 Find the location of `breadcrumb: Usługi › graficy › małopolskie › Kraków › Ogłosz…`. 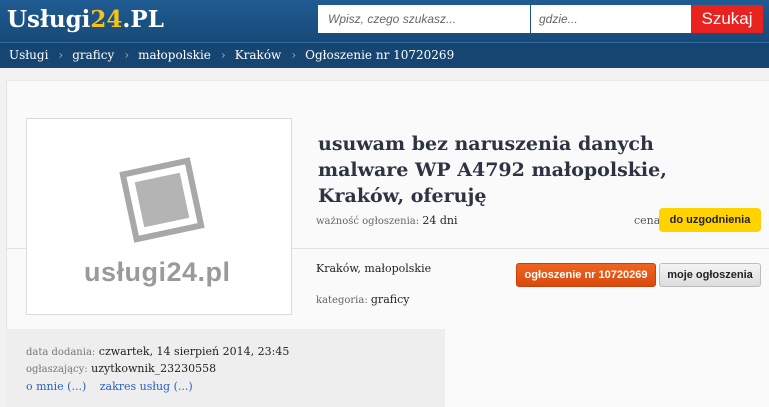

breadcrumb: Usługi › graficy › małopolskie › Kraków › Ogłosz… is located at coordinates (231, 55).